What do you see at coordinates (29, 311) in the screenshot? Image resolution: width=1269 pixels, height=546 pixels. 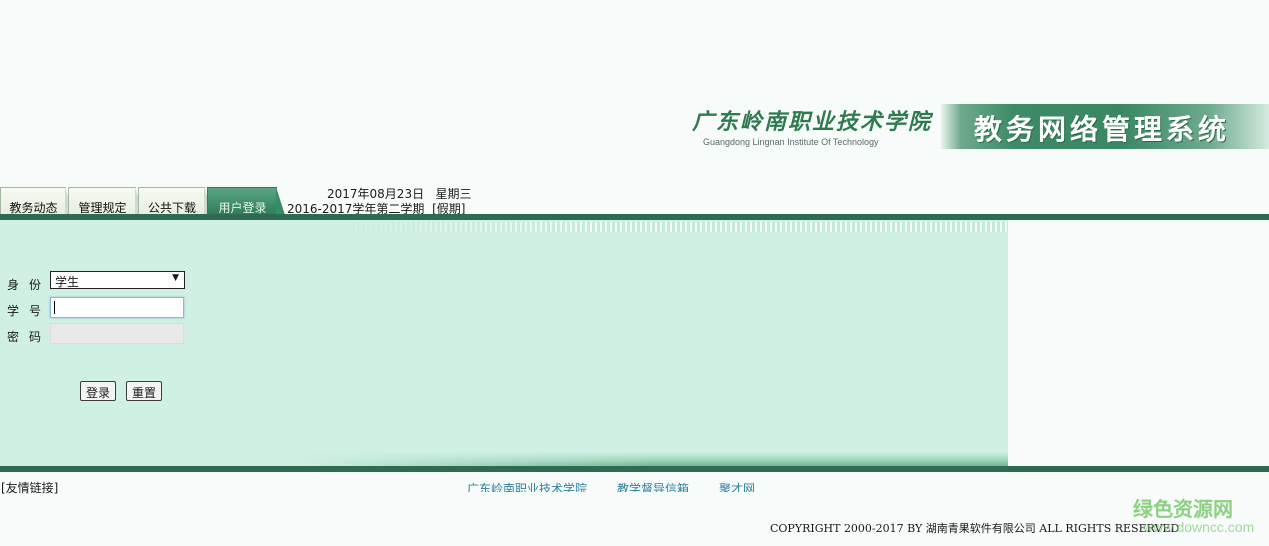 I see `student-id-label: 学号` at bounding box center [29, 311].